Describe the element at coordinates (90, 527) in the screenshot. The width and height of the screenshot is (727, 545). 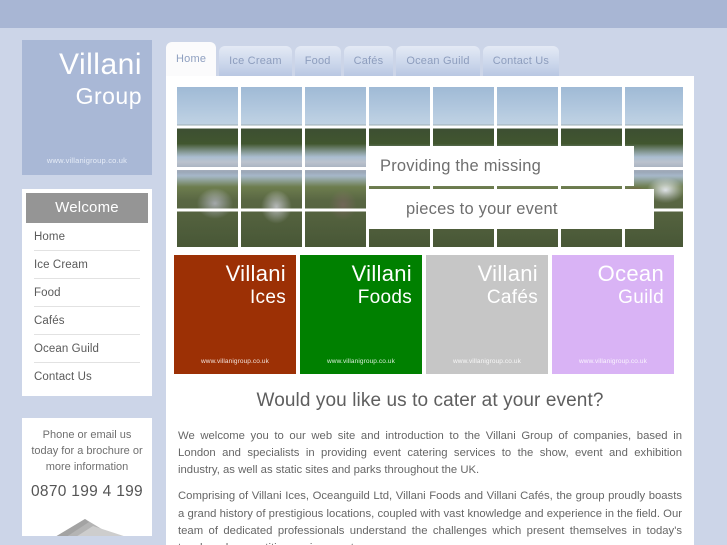
I see `envelope-icon` at that location.